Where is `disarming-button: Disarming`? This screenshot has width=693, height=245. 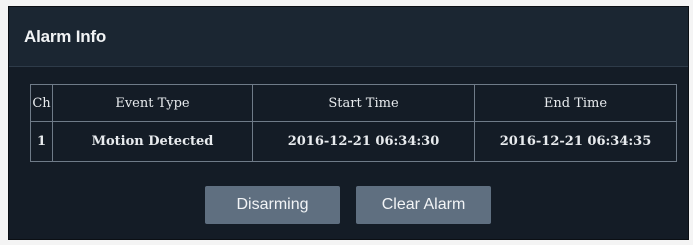 disarming-button: Disarming is located at coordinates (272, 205).